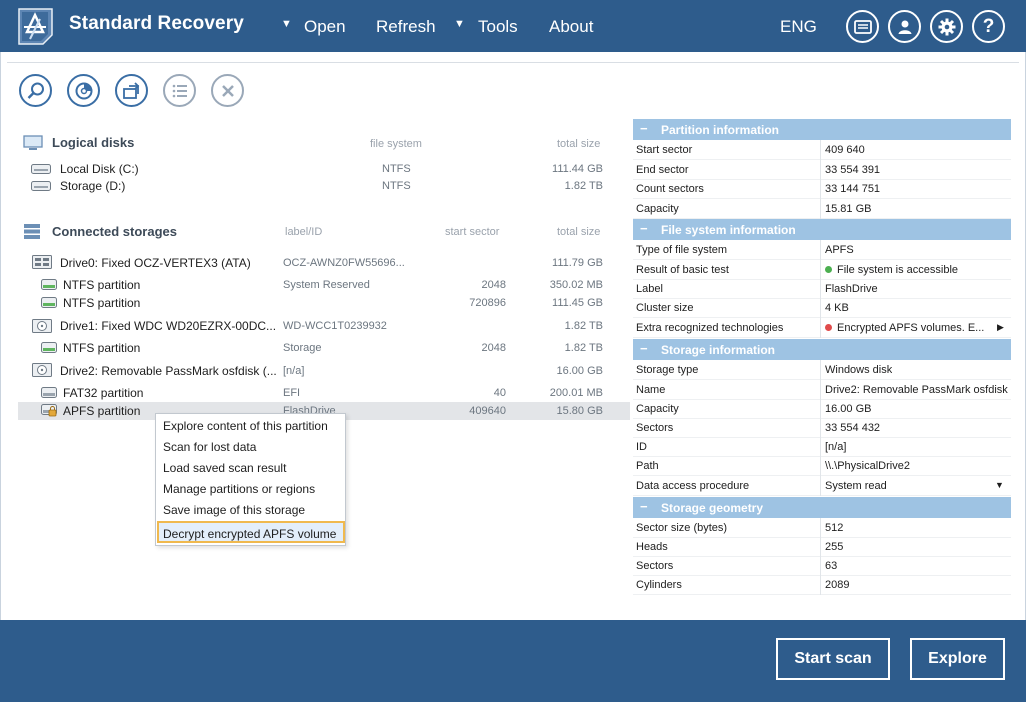 This screenshot has width=1026, height=702. I want to click on info-value: 16.00 GB, so click(848, 409).